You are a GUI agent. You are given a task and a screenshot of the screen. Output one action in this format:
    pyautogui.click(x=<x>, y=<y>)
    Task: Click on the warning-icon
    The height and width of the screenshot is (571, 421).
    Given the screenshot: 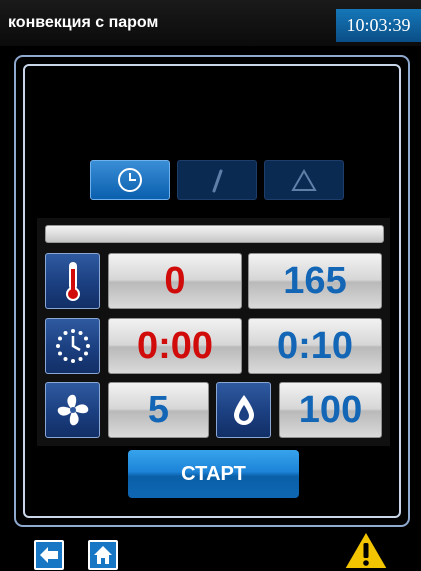 What is the action you would take?
    pyautogui.click(x=366, y=550)
    